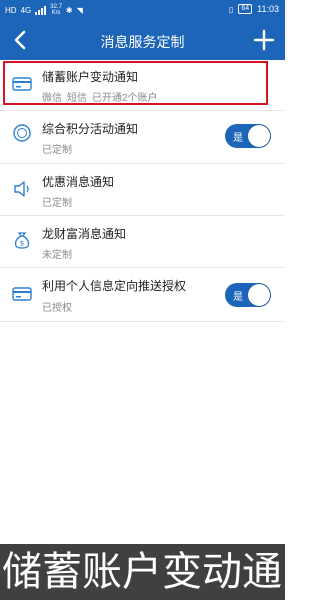 The image size is (320, 600). I want to click on clock: 11:03, so click(268, 9).